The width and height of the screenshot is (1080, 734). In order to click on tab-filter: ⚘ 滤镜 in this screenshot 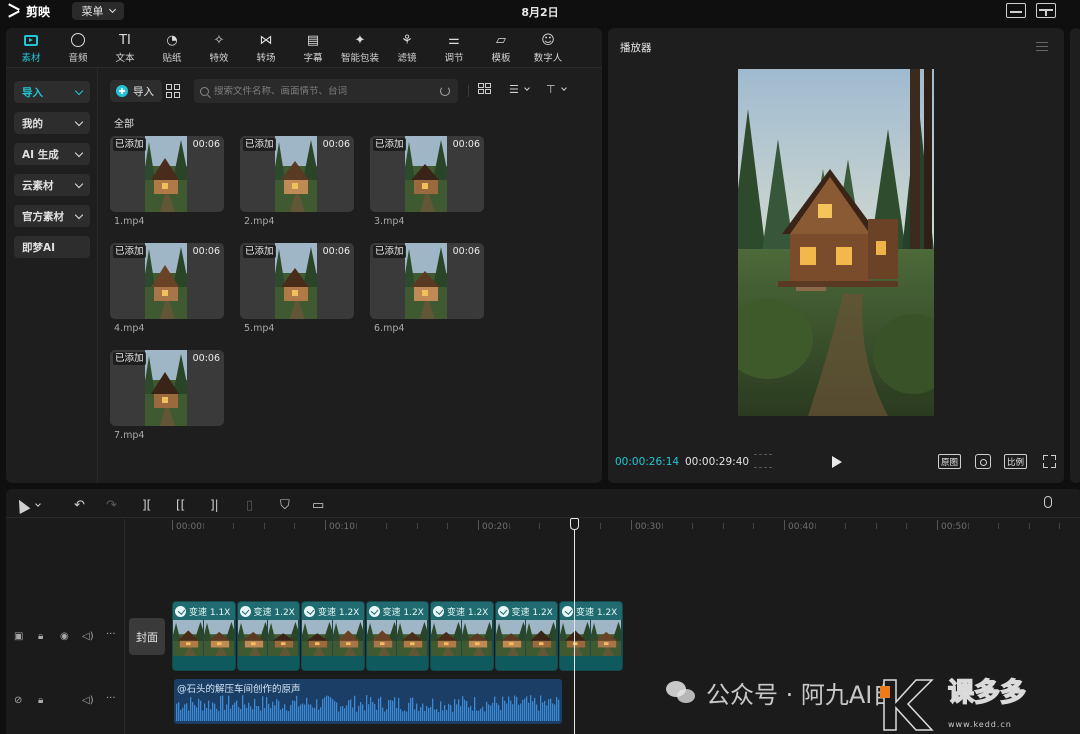, I will do `click(407, 48)`.